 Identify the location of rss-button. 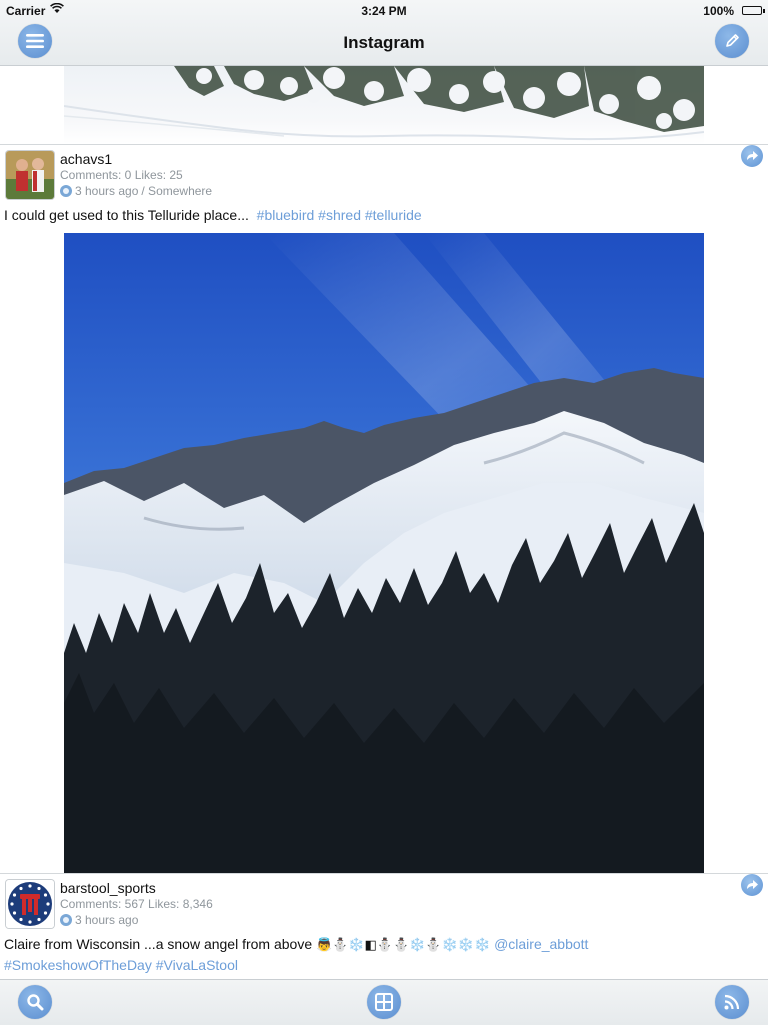
(732, 1002).